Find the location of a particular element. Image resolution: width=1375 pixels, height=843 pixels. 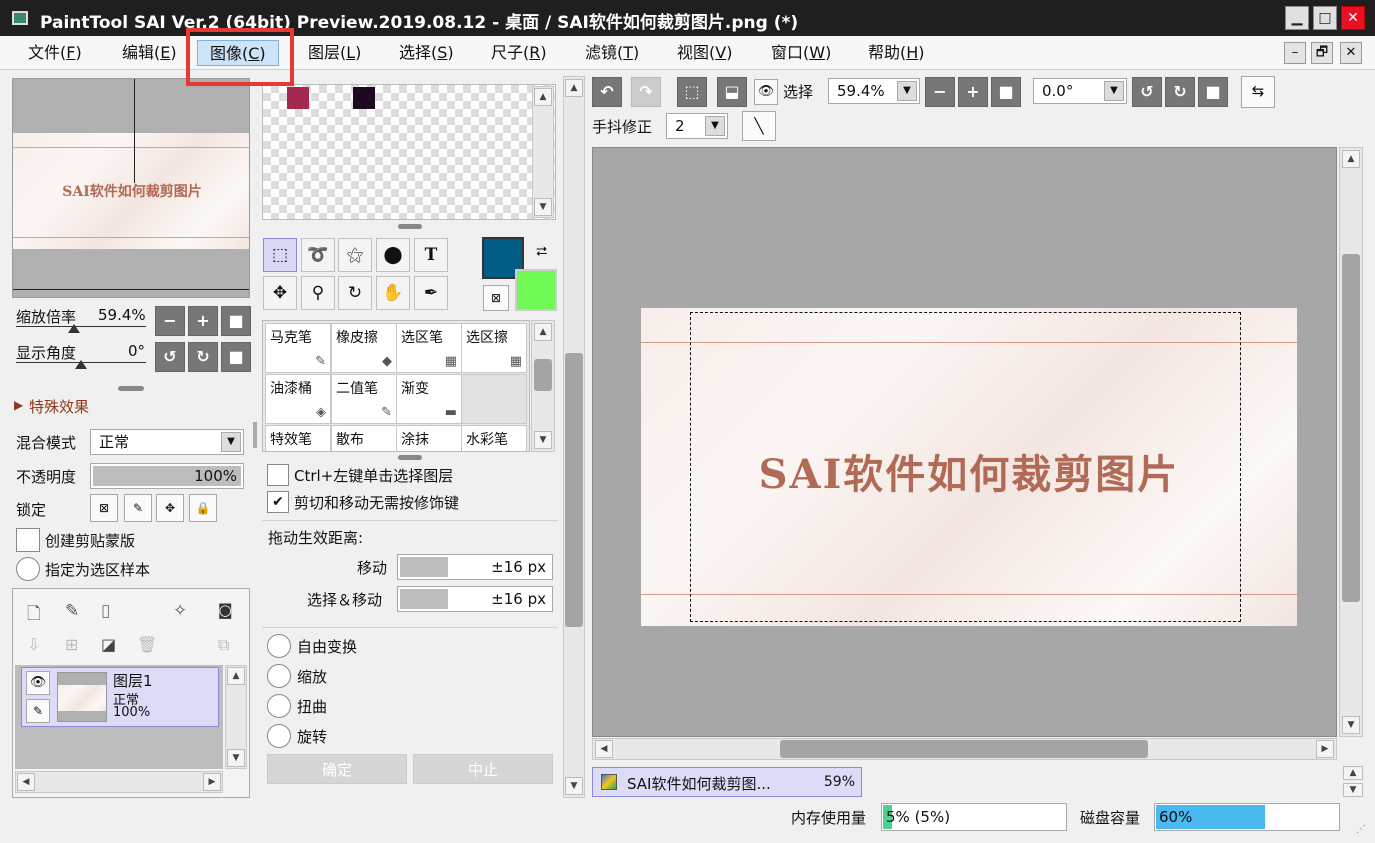

eyedropper-tool: ✒ is located at coordinates (431, 293).